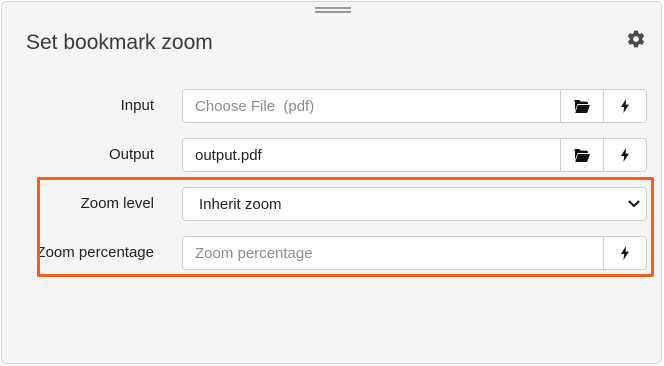  Describe the element at coordinates (131, 154) in the screenshot. I see `output-label: Output` at that location.